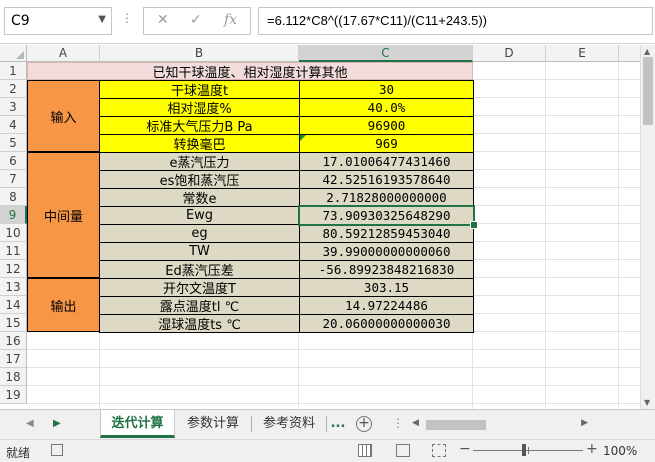 This screenshot has width=655, height=462. I want to click on name-box-value: C9, so click(20, 21).